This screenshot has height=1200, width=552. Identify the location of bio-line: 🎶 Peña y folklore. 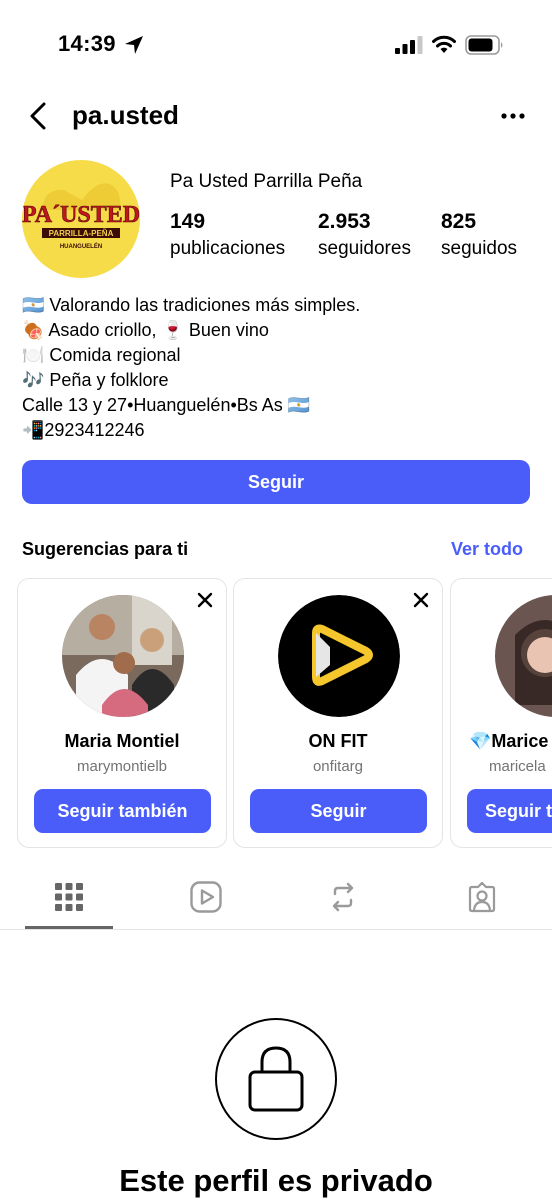
(95, 380).